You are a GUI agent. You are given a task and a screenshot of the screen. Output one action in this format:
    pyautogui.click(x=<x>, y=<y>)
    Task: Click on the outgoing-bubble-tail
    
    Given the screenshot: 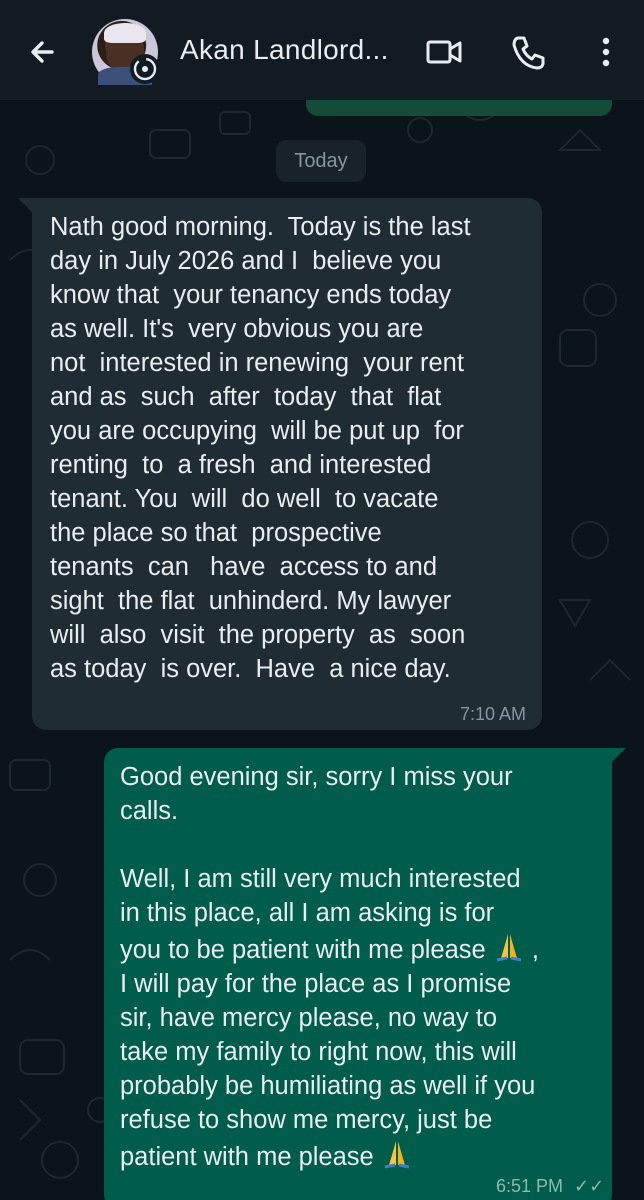 What is the action you would take?
    pyautogui.click(x=618, y=756)
    